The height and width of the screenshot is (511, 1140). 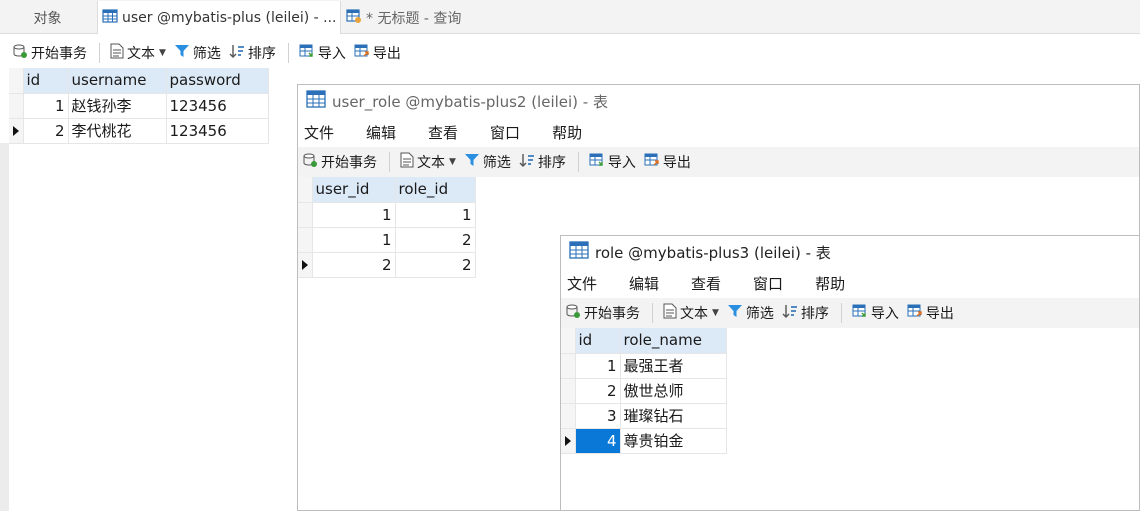 I want to click on table-row: 1 1, so click(x=387, y=215).